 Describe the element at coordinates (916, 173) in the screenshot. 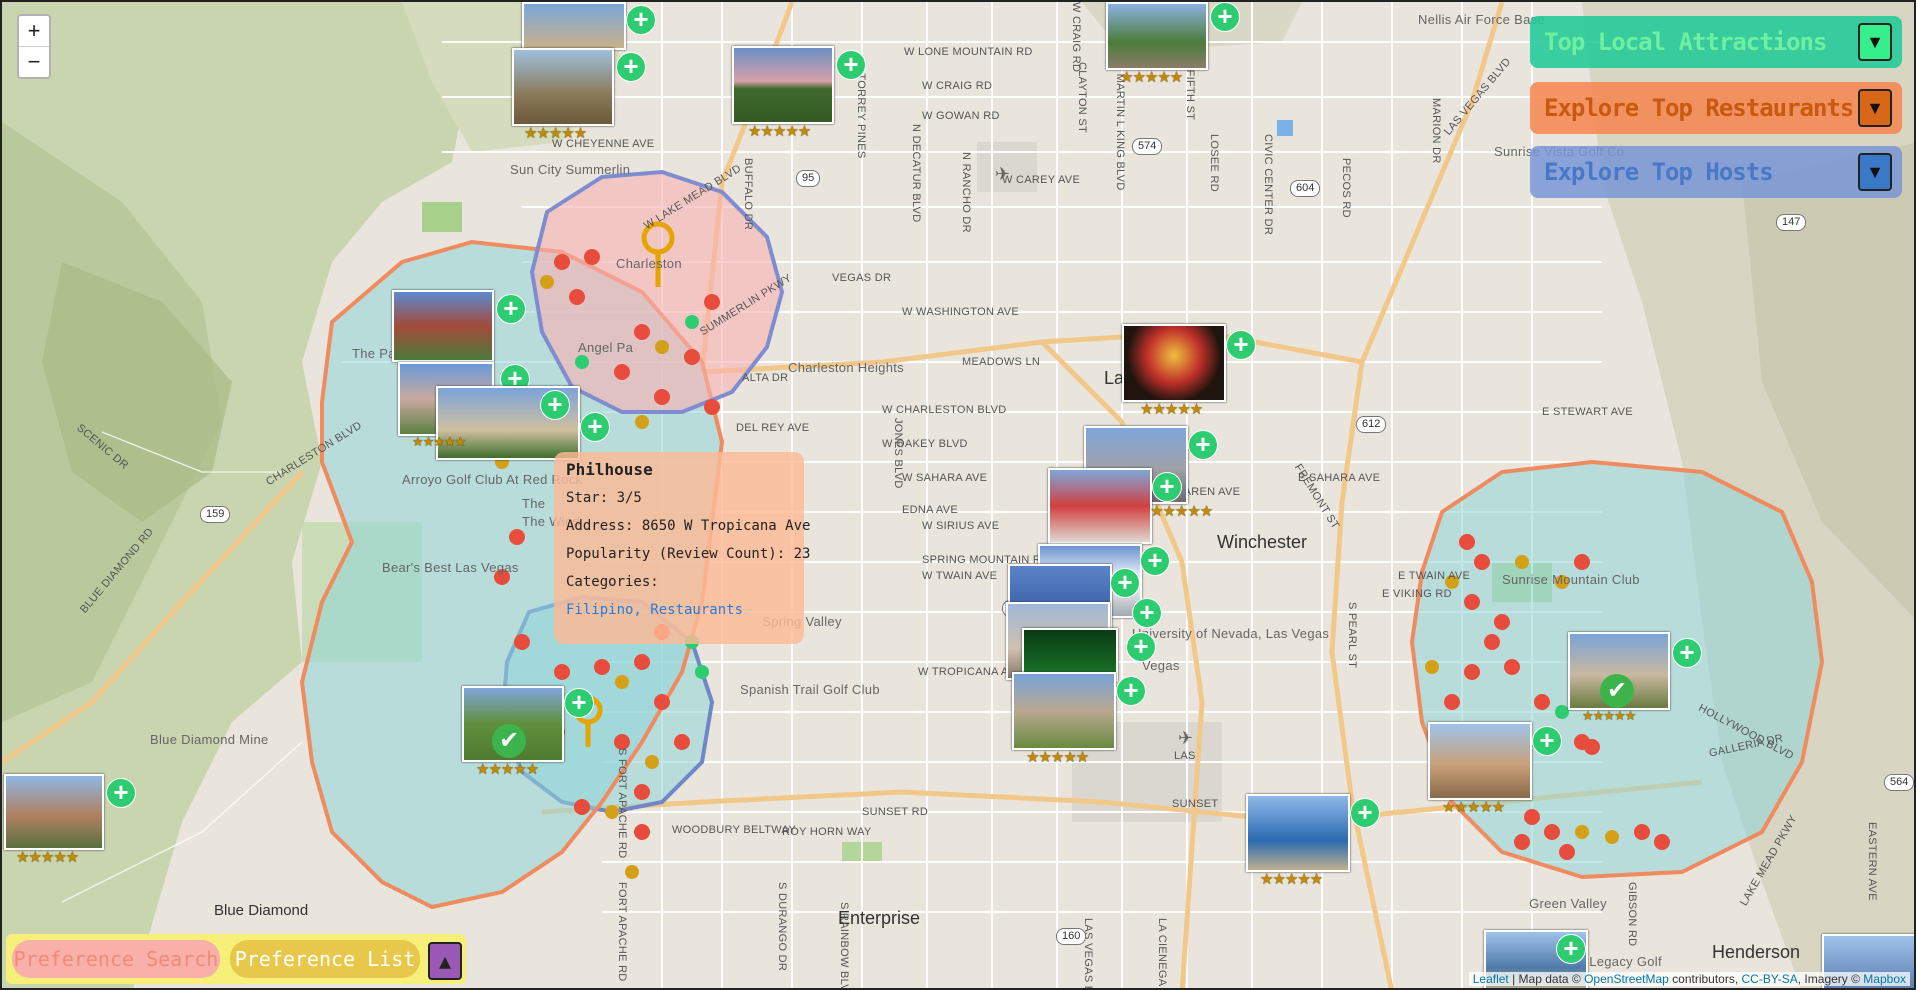

I see `street-label: N DECATUR BLVD` at that location.